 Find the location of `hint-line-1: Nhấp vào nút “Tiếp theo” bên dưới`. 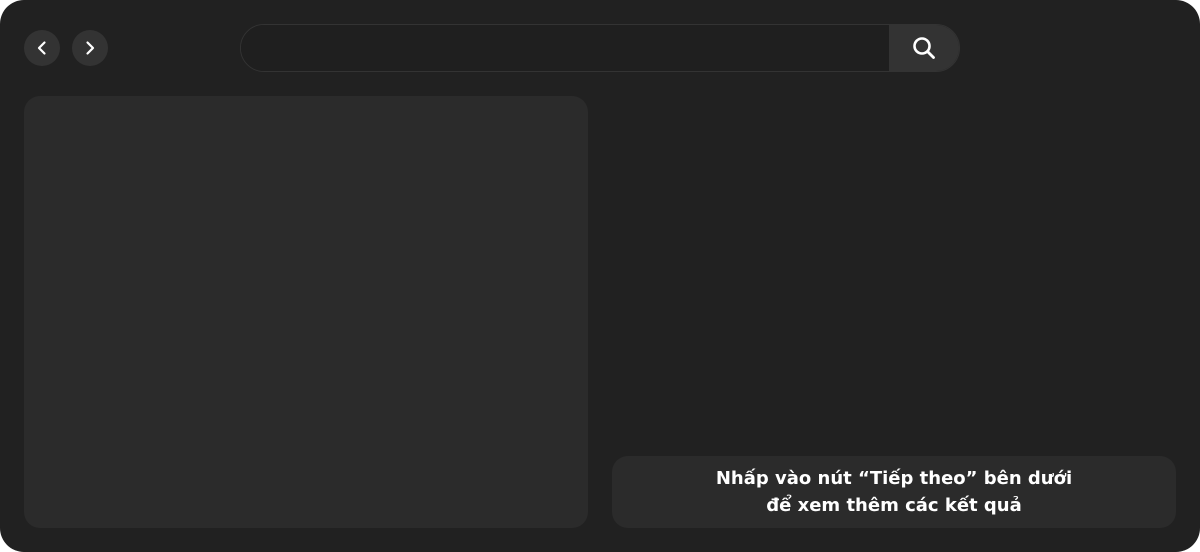

hint-line-1: Nhấp vào nút “Tiếp theo” bên dưới is located at coordinates (894, 478).